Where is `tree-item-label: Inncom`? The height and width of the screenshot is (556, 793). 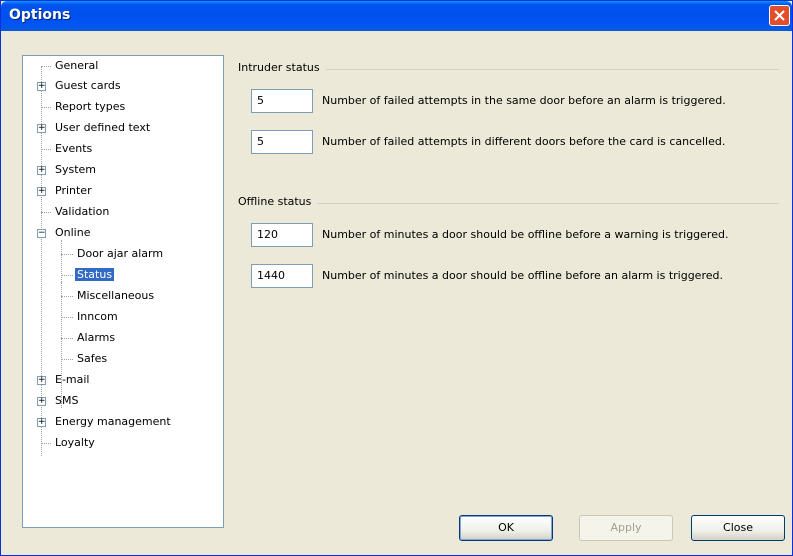 tree-item-label: Inncom is located at coordinates (97, 316).